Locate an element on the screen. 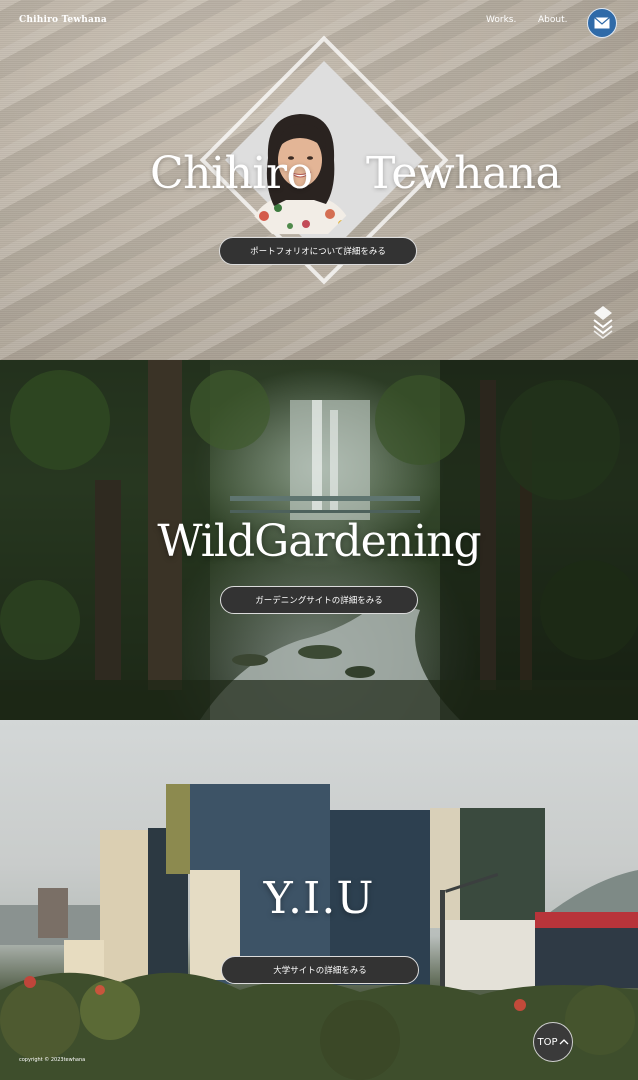  mail-button is located at coordinates (602, 23).